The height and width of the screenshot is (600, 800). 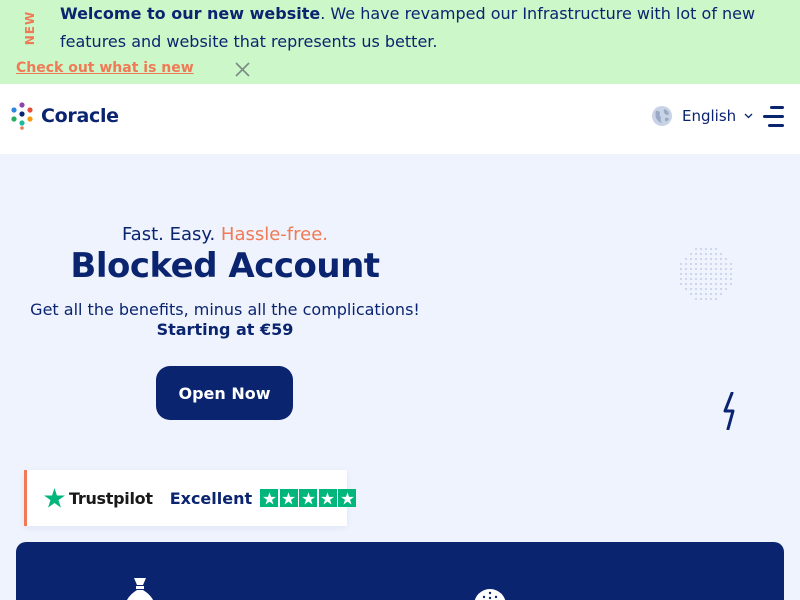 What do you see at coordinates (706, 274) in the screenshot?
I see `decorative-dot-grid` at bounding box center [706, 274].